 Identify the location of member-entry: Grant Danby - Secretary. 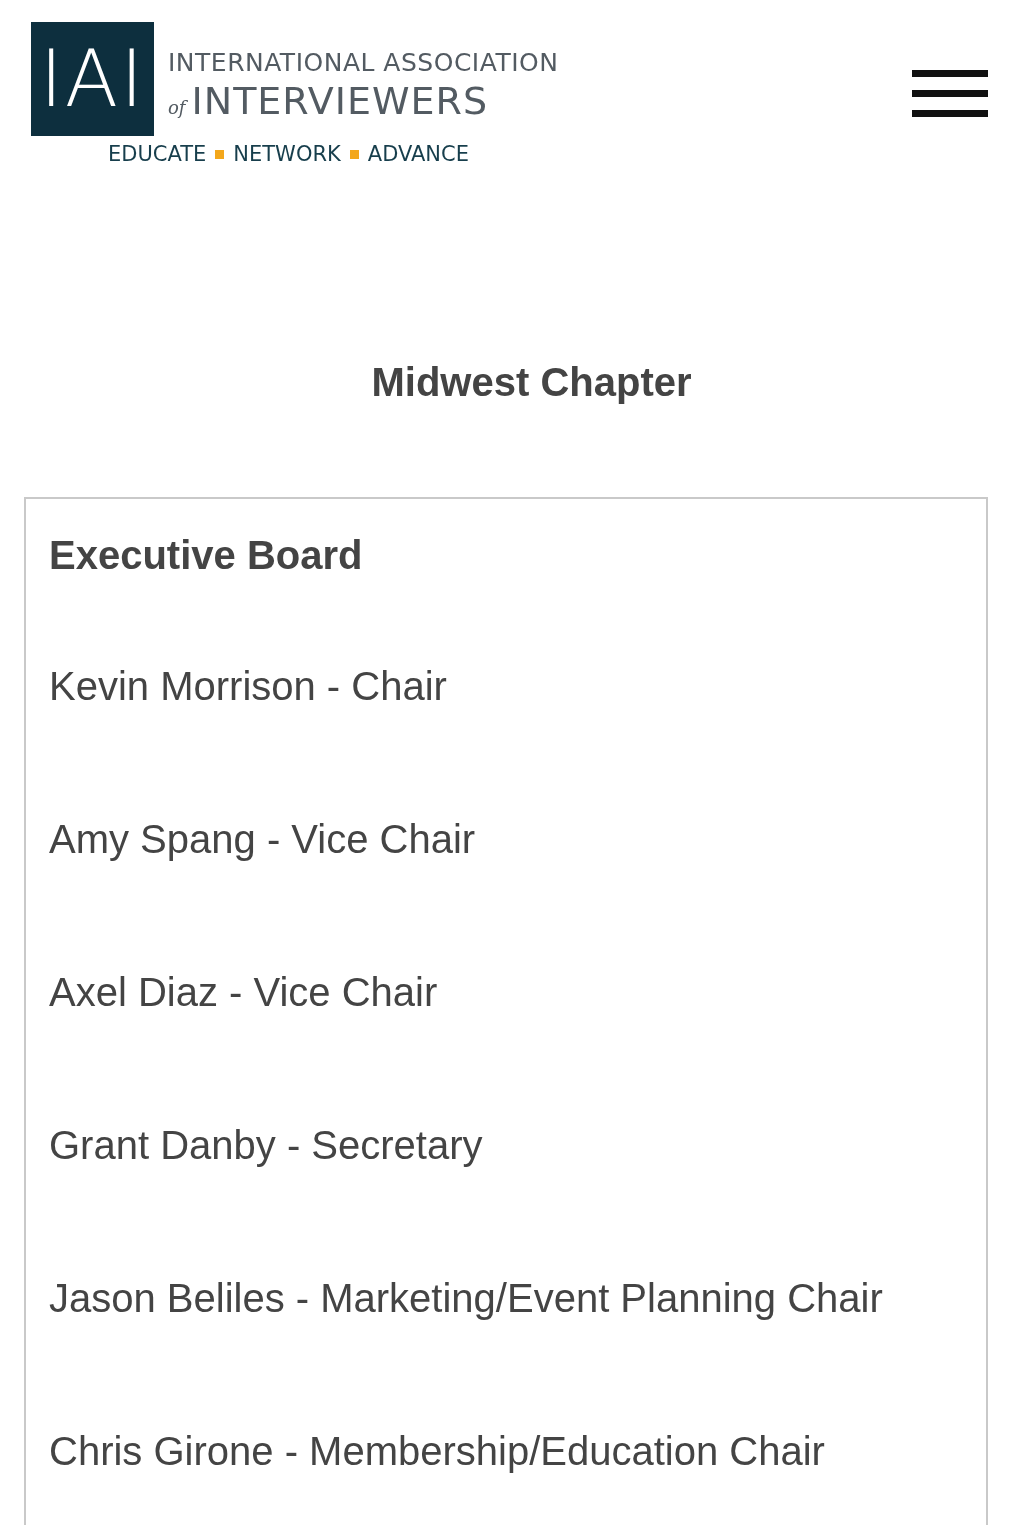
(266, 1145).